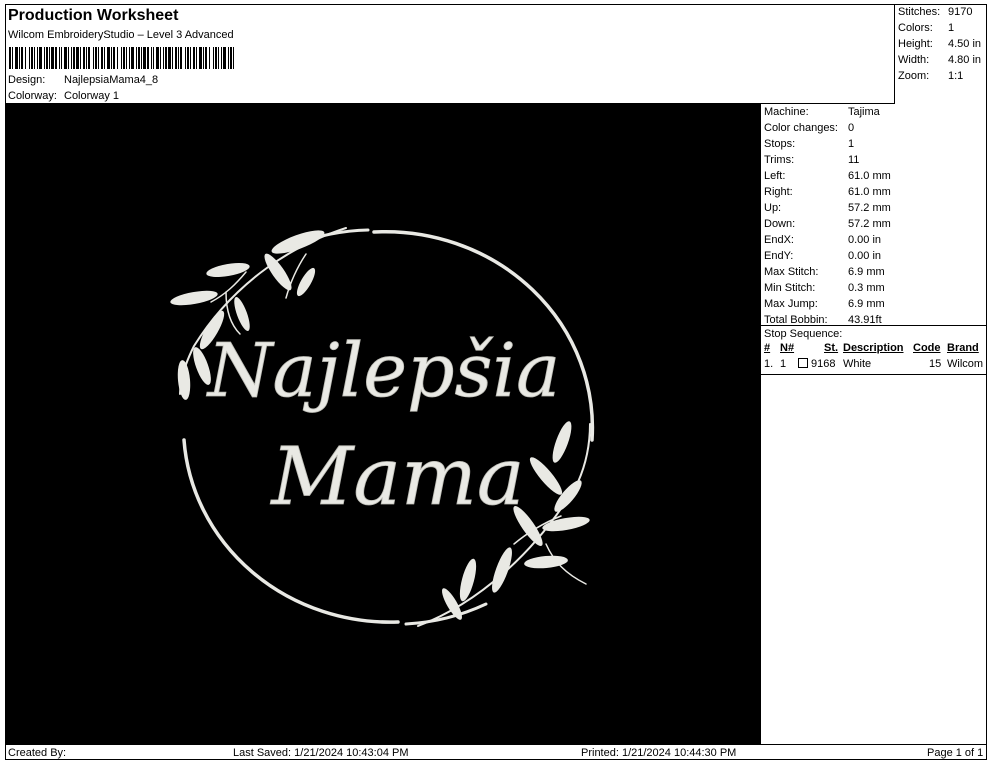 The image size is (990, 762). What do you see at coordinates (927, 348) in the screenshot?
I see `col-header-code: Code` at bounding box center [927, 348].